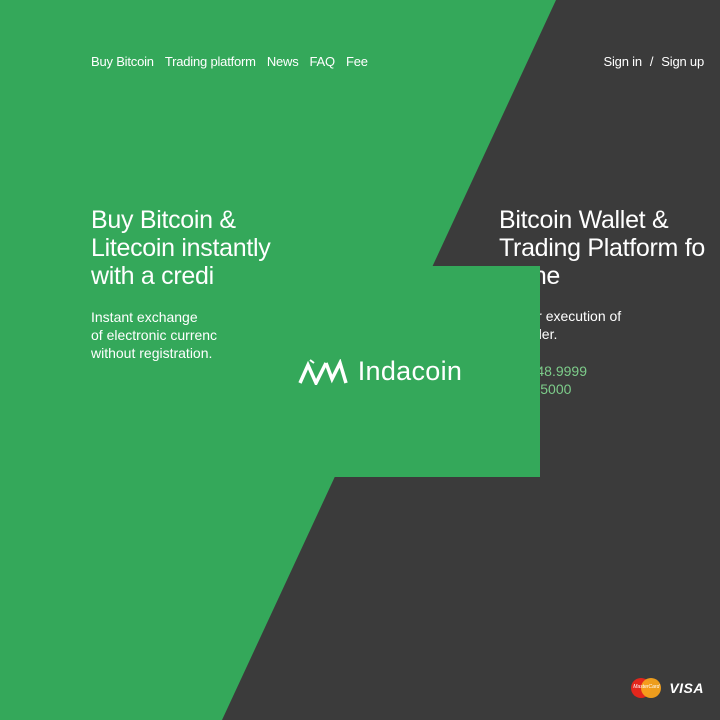 The width and height of the screenshot is (720, 720). I want to click on nav-news: News, so click(283, 61).